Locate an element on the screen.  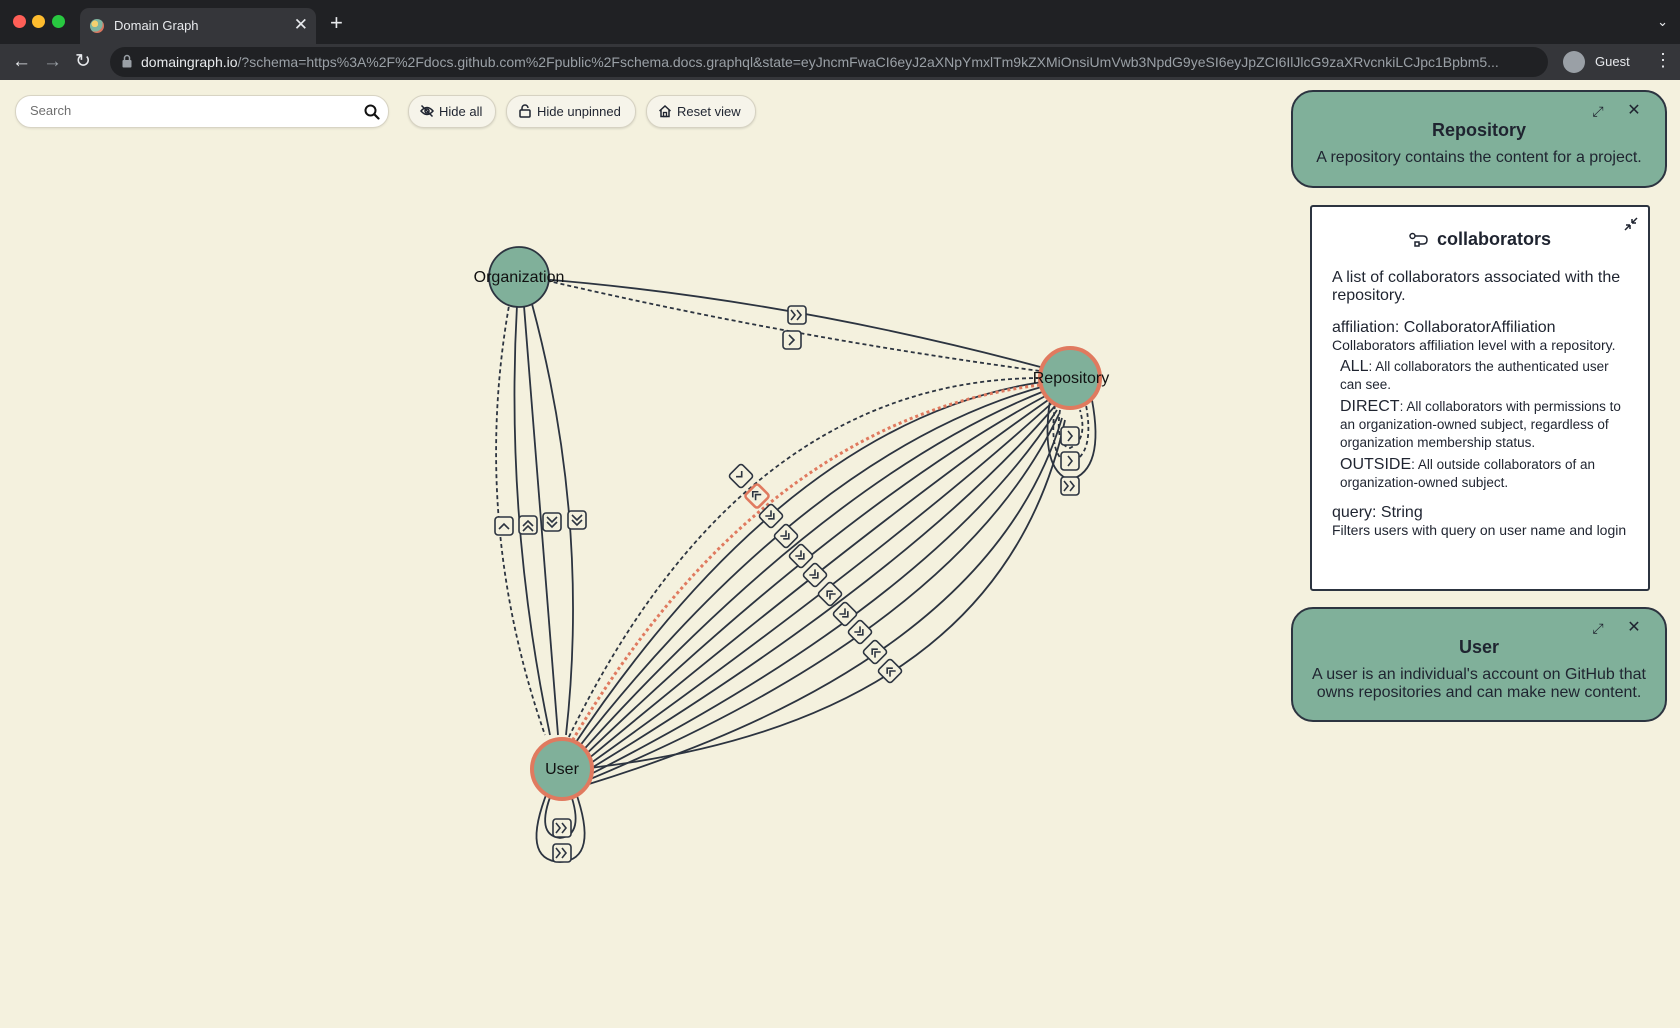
edges-organization-repository is located at coordinates (805, 327).